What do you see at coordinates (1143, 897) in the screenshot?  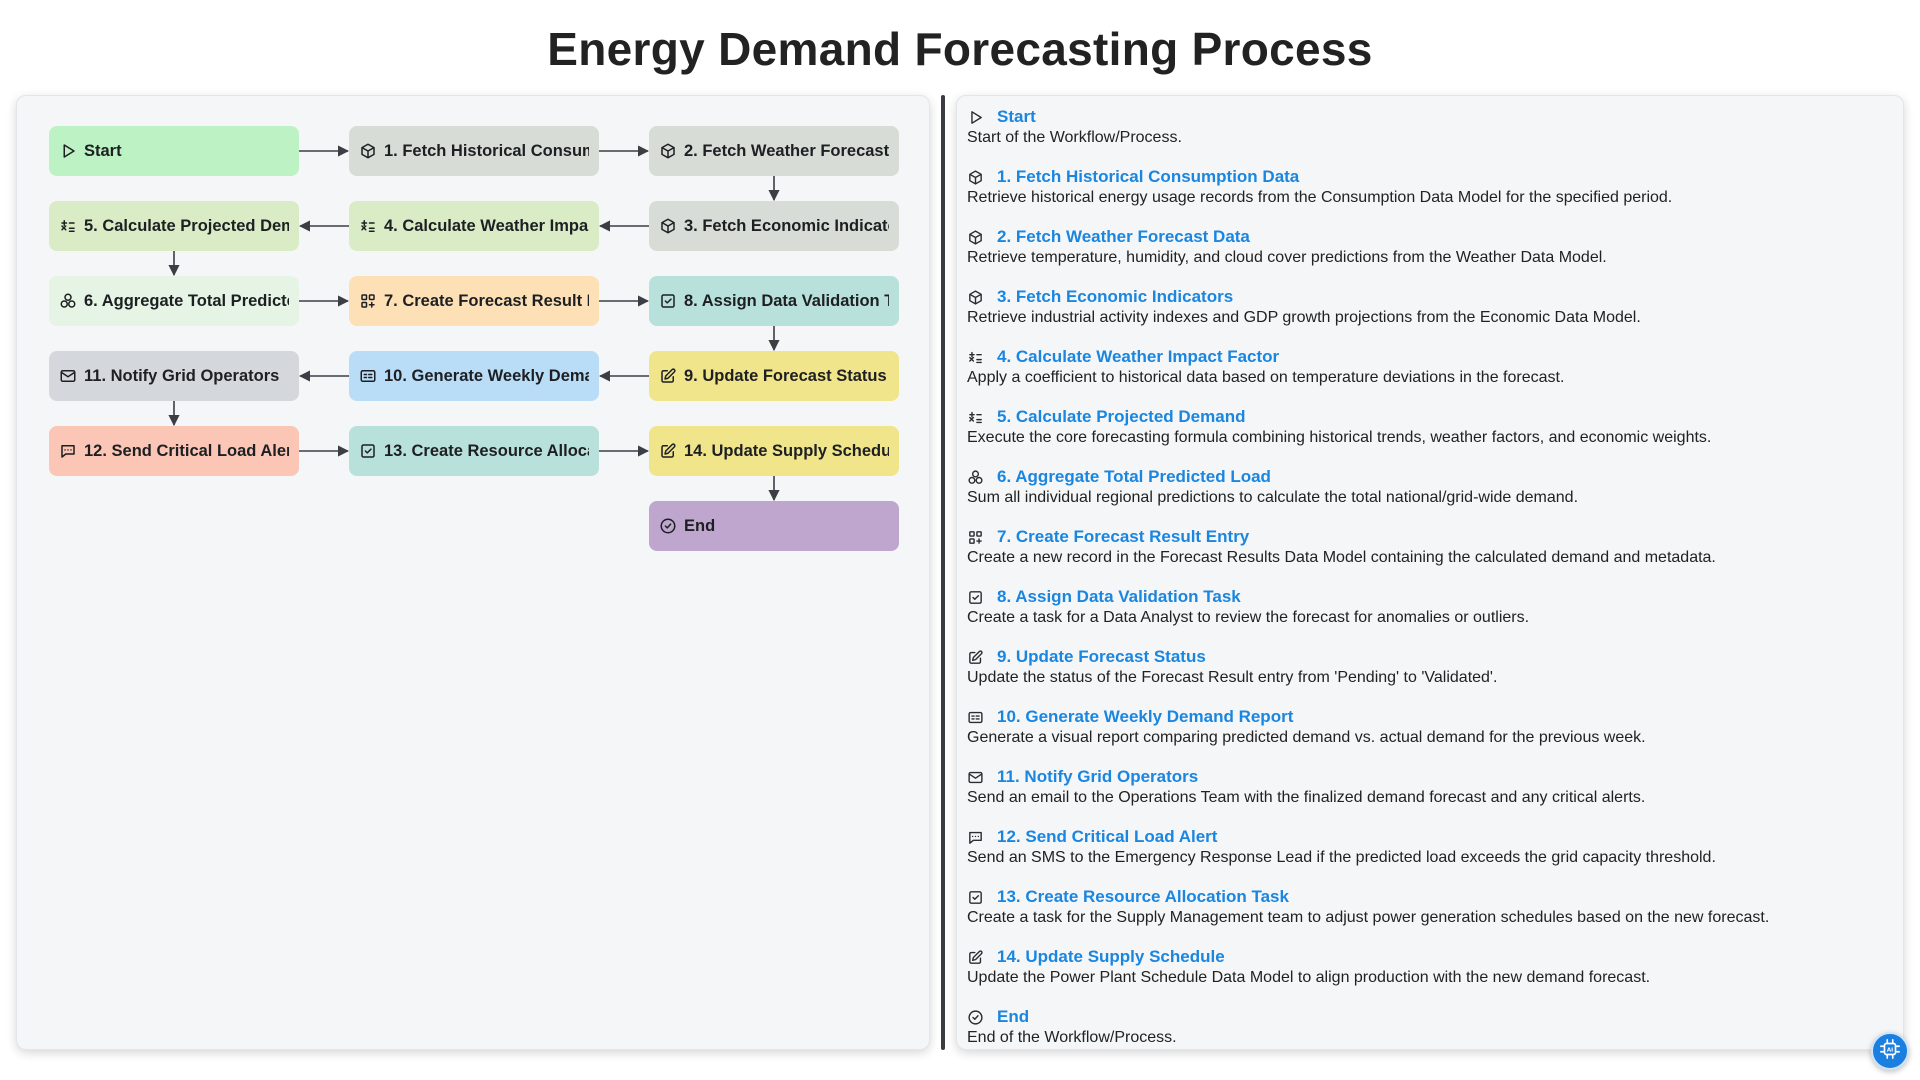 I see `step-link: 13. Create Resource Allocation Task` at bounding box center [1143, 897].